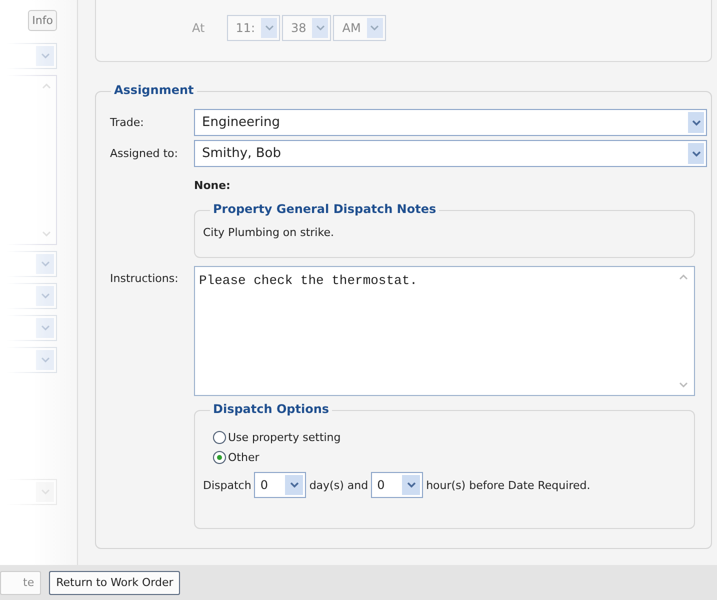  What do you see at coordinates (144, 153) in the screenshot?
I see `field-label: Assigned to:` at bounding box center [144, 153].